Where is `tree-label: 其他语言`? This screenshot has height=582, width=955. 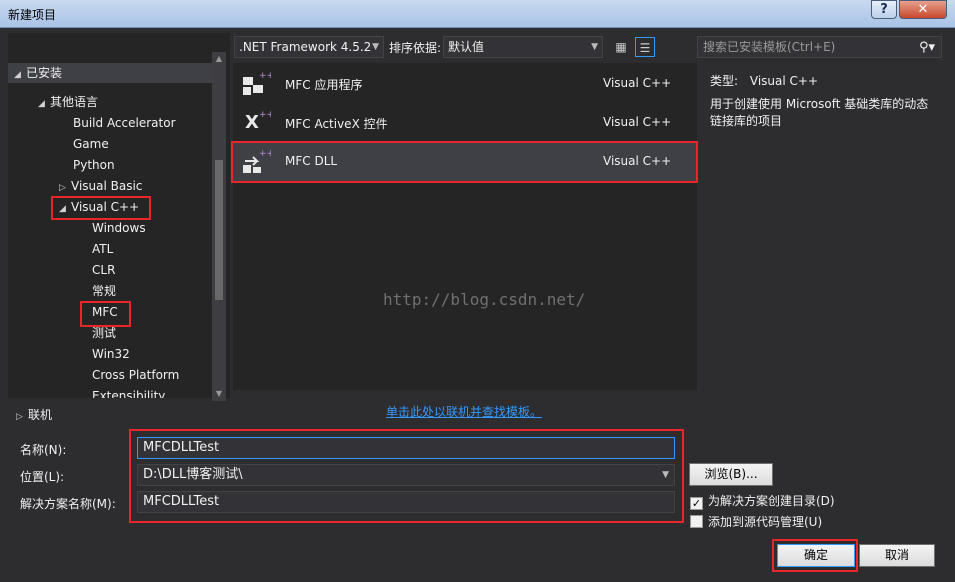
tree-label: 其他语言 is located at coordinates (74, 102).